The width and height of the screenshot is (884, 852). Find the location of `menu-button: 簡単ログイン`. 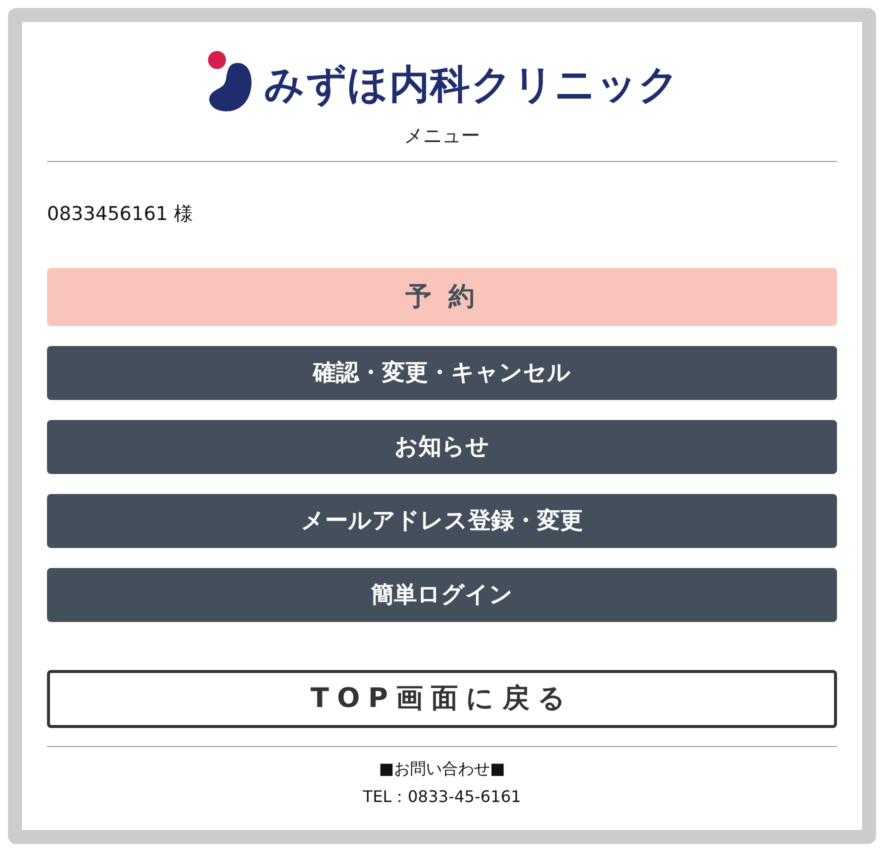

menu-button: 簡単ログイン is located at coordinates (442, 595).